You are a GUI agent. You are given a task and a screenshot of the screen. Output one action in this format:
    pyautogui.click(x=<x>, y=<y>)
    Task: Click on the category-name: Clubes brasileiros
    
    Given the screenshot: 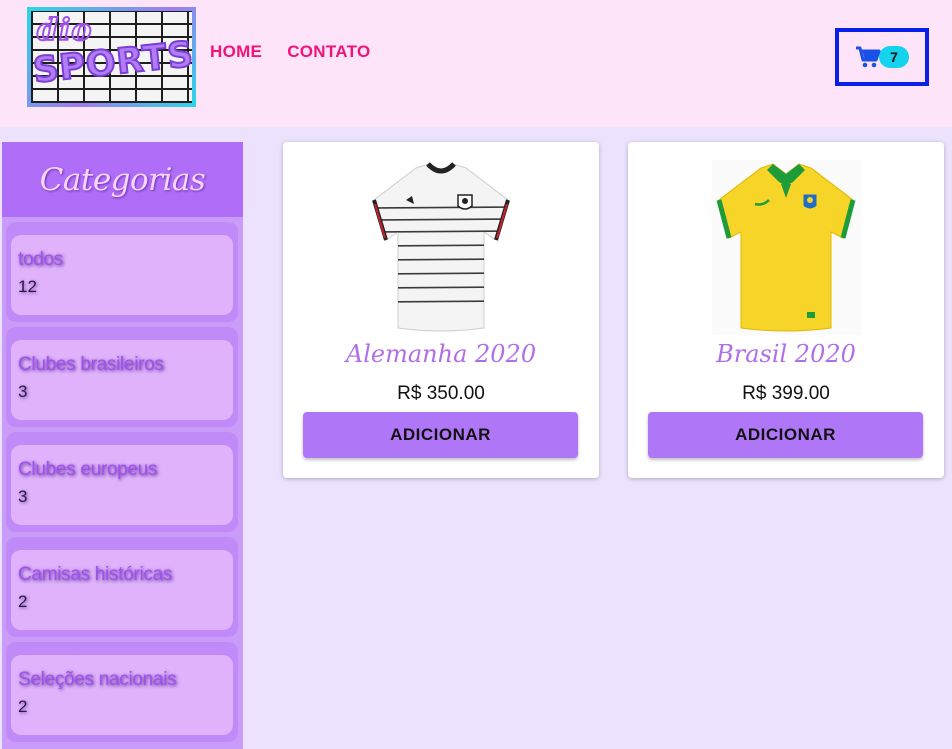 What is the action you would take?
    pyautogui.click(x=91, y=364)
    